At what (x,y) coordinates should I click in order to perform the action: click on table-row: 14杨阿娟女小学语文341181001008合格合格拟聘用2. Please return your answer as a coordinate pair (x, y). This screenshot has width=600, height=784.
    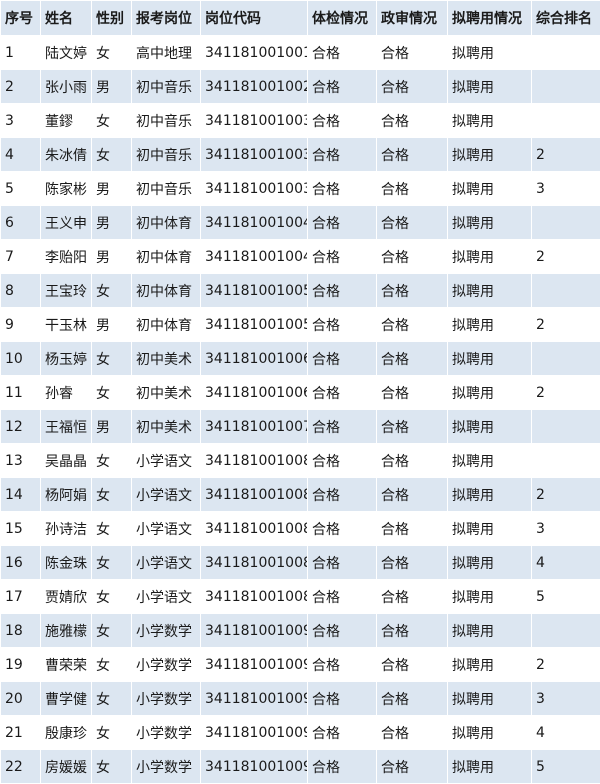
    Looking at the image, I should click on (300, 495).